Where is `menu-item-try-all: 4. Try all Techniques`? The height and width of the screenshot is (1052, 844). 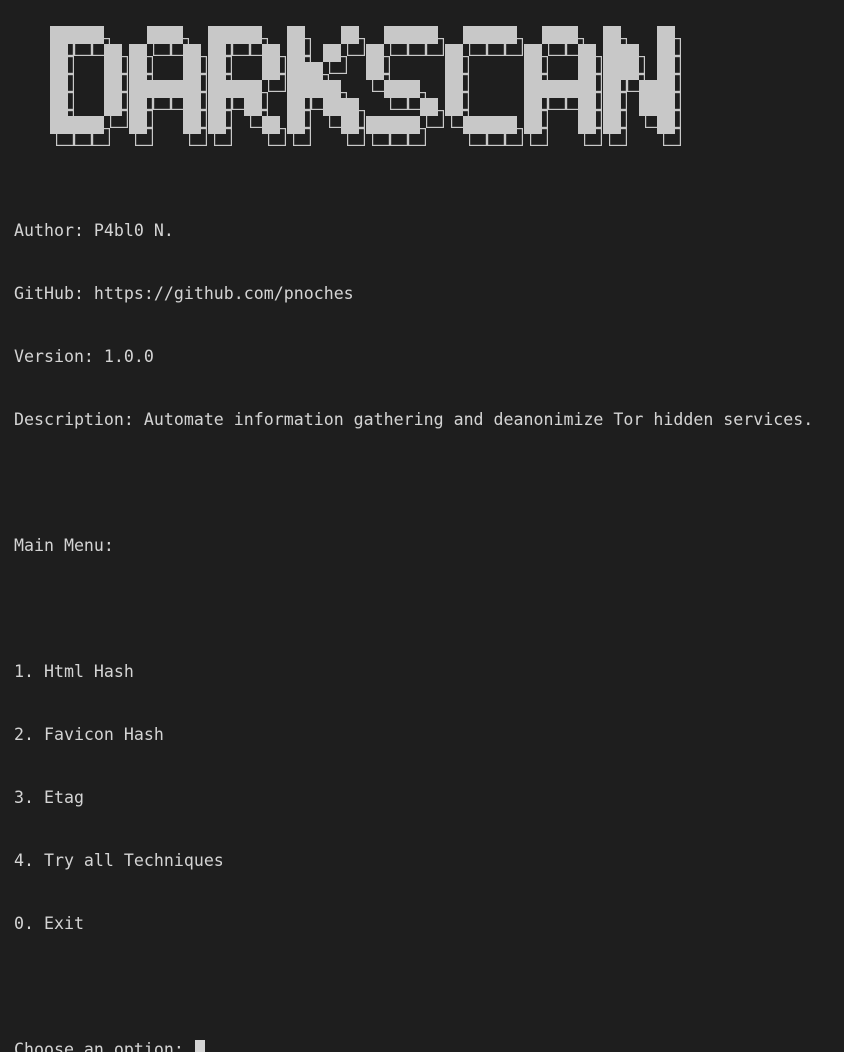
menu-item-try-all: 4. Try all Techniques is located at coordinates (413, 860).